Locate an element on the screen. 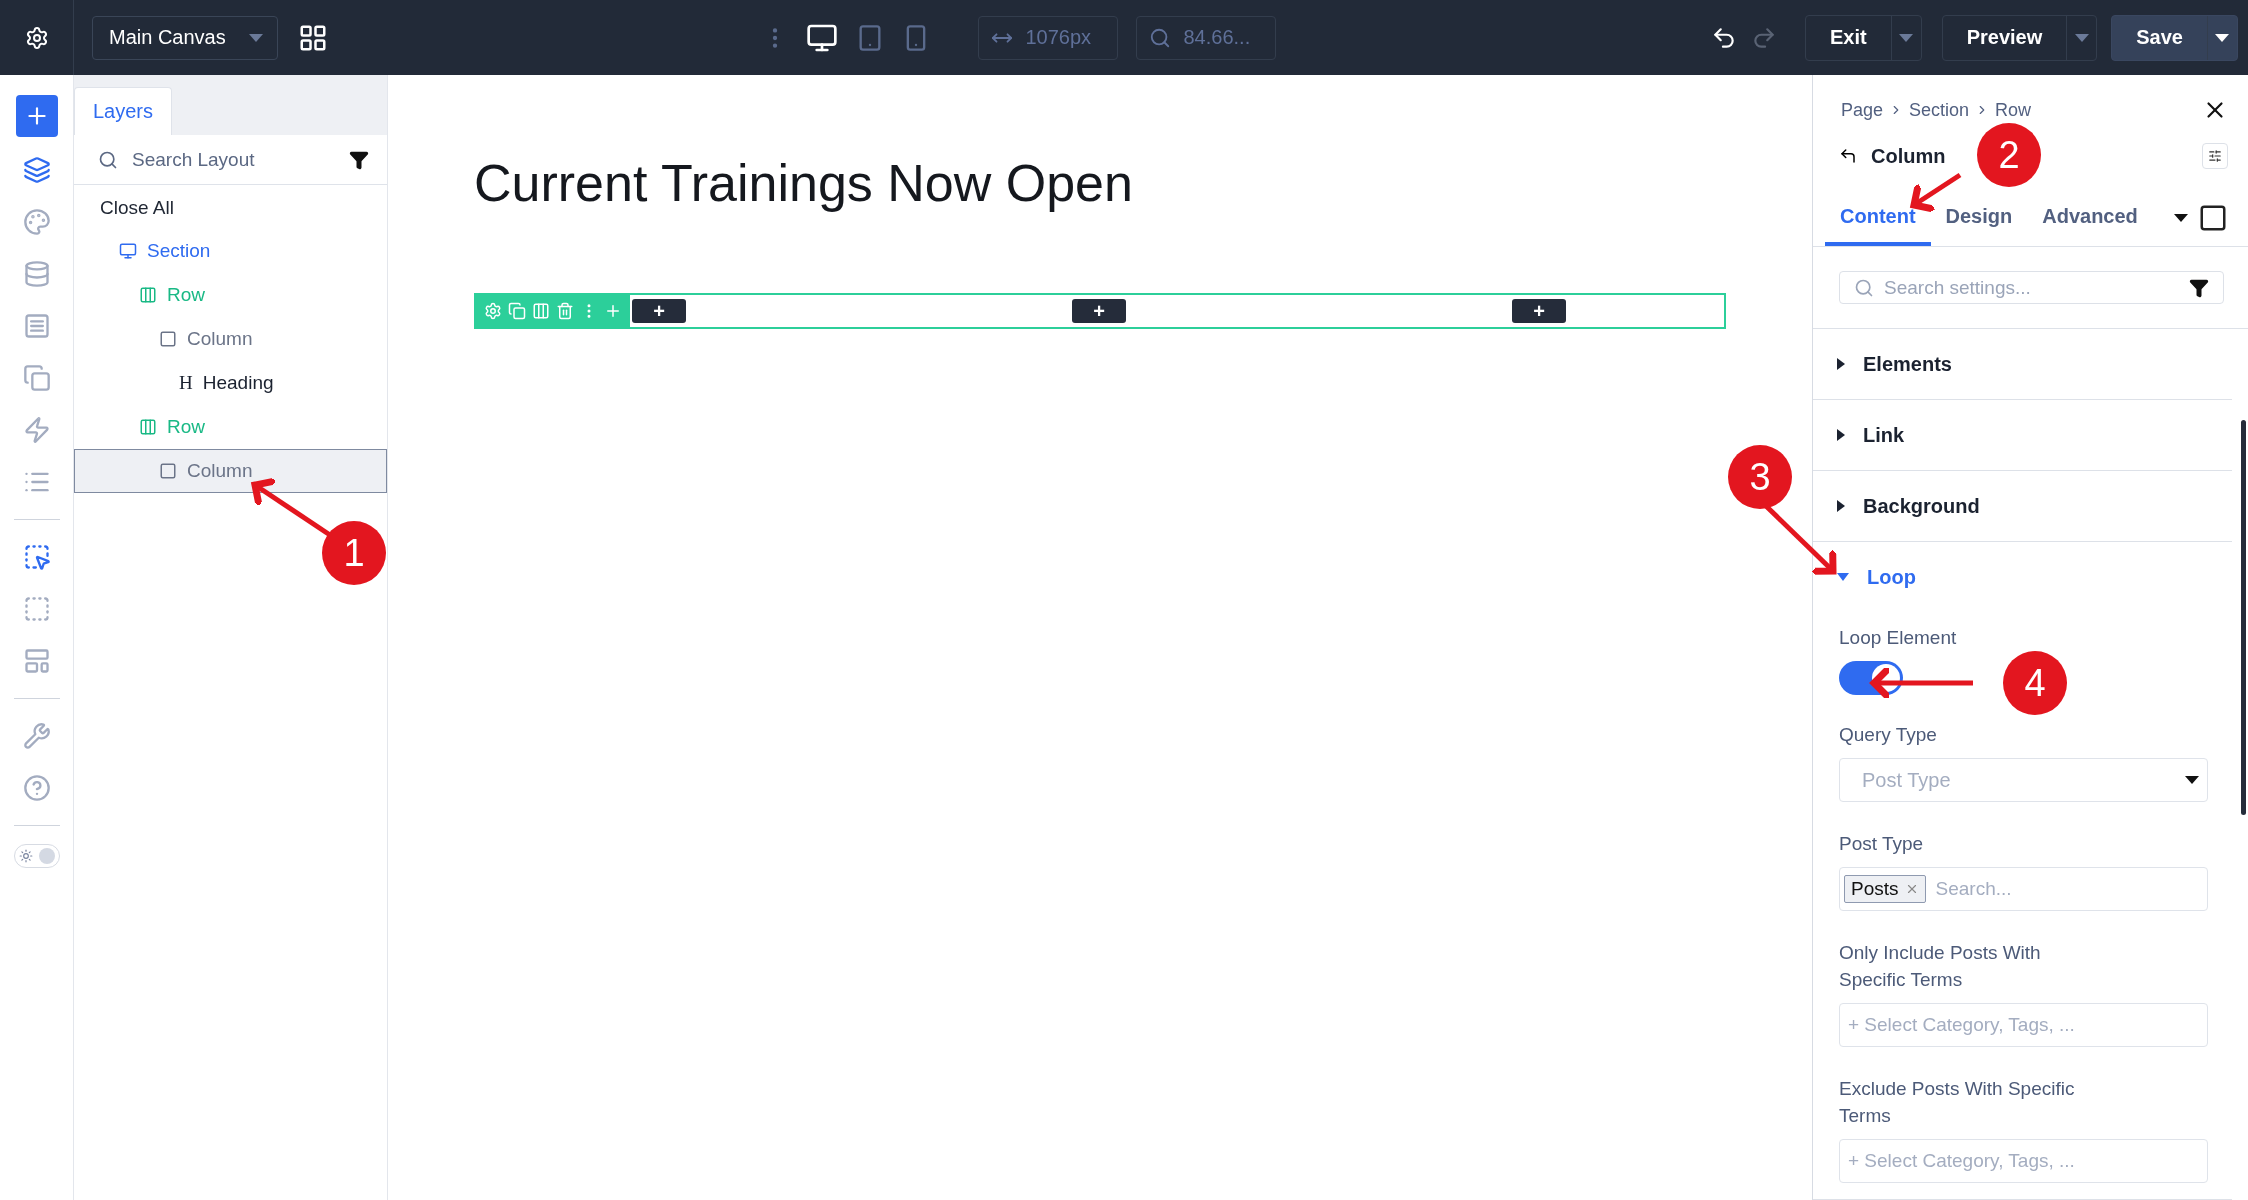  settings-tab: Content is located at coordinates (1878, 217).